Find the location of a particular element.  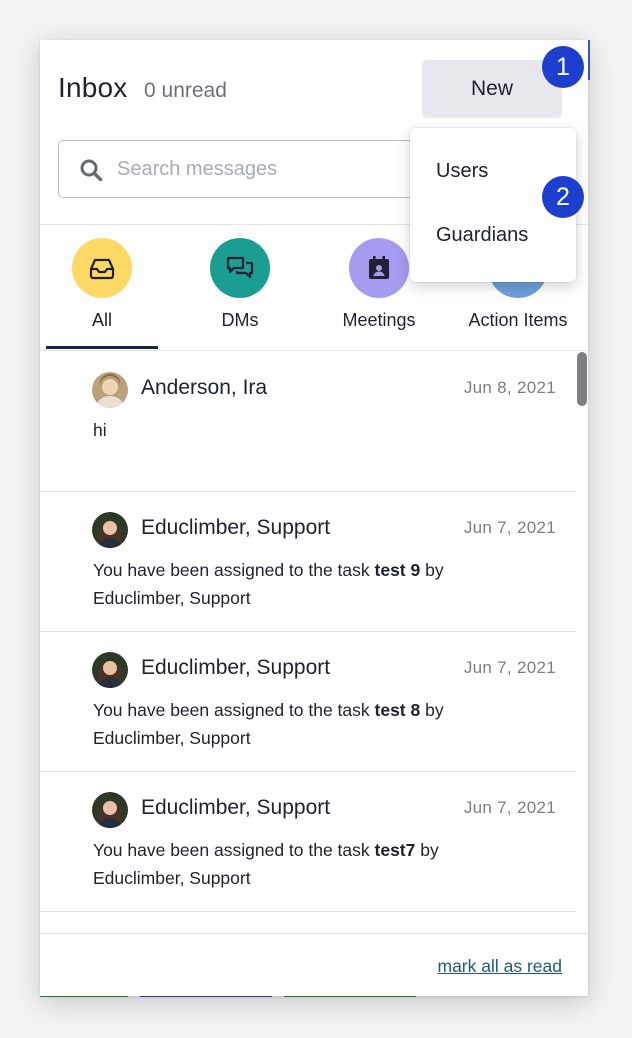

inbox-header: Inbox 0 unread New is located at coordinates (314, 90).